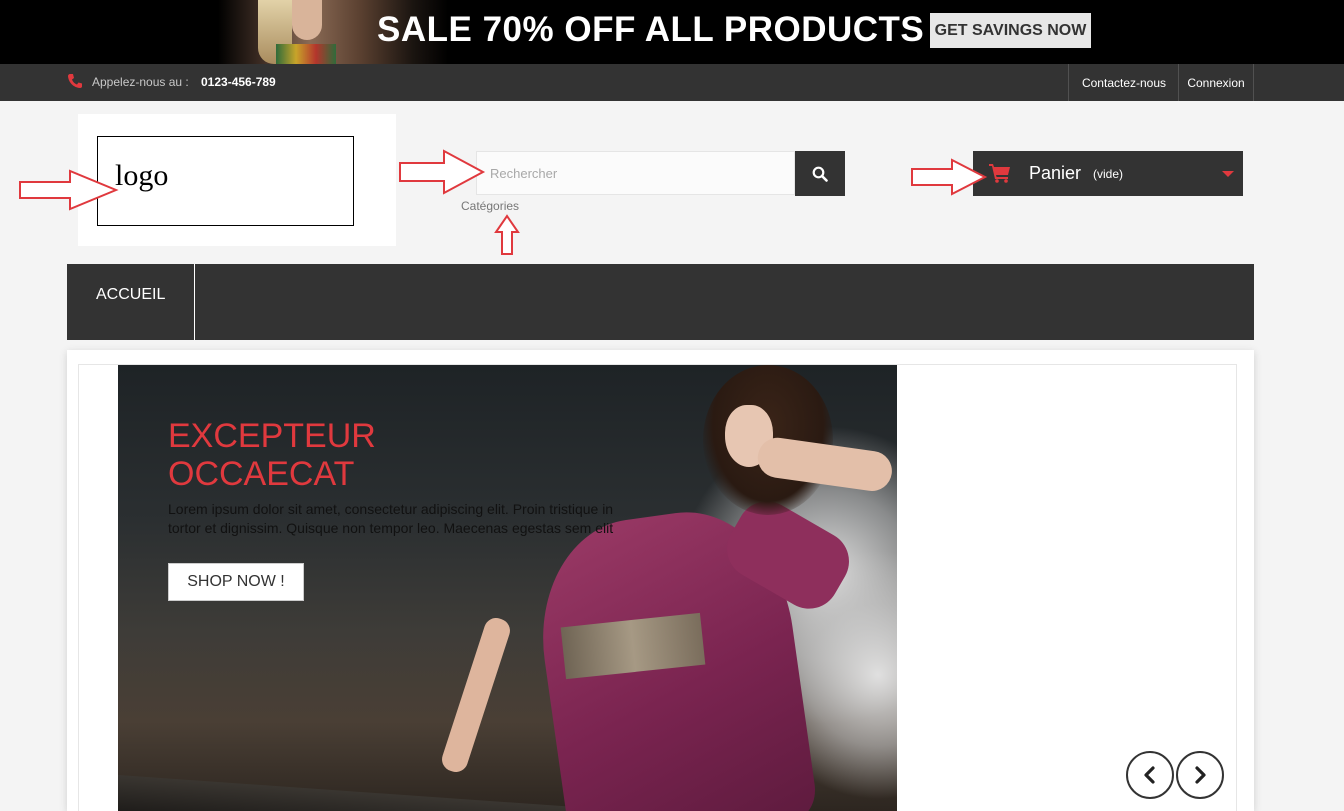 Image resolution: width=1344 pixels, height=811 pixels. I want to click on login-link: Connexion, so click(1216, 82).